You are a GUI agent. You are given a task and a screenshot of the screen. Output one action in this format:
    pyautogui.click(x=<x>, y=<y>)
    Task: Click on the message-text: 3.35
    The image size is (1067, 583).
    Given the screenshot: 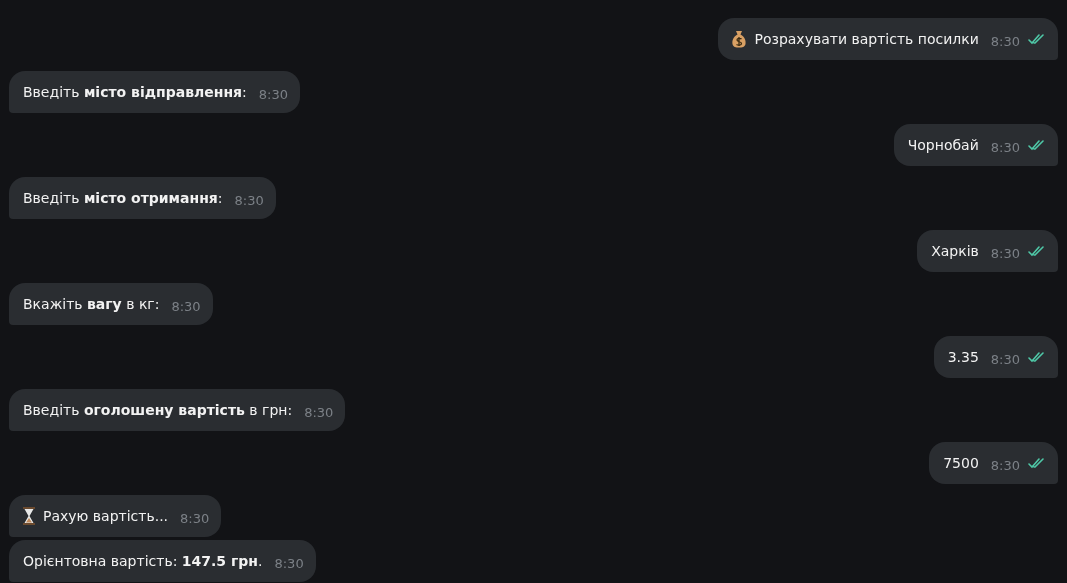 What is the action you would take?
    pyautogui.click(x=963, y=357)
    